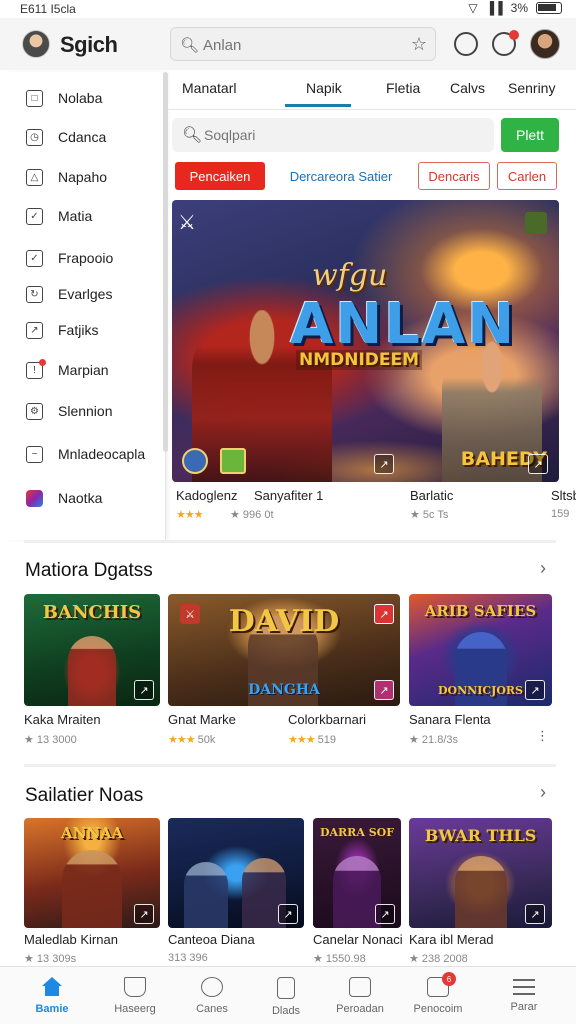 The height and width of the screenshot is (1024, 576). I want to click on game-title: Colorkbarnari, so click(327, 719).